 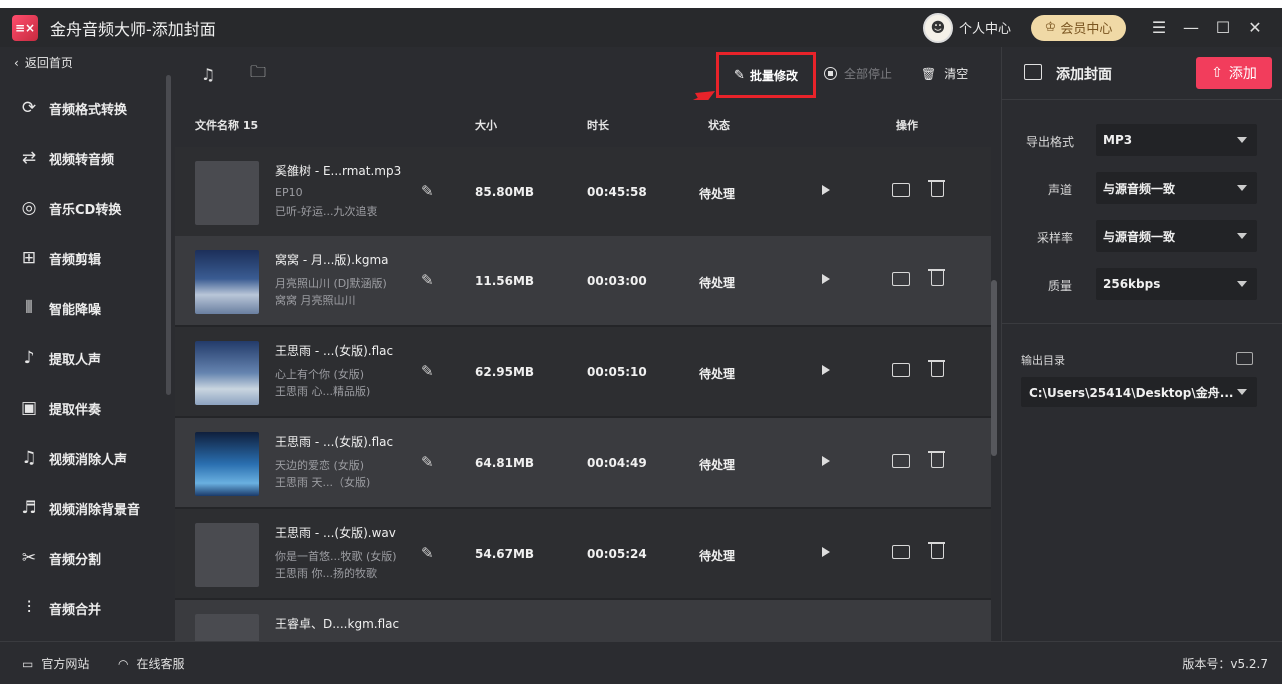 What do you see at coordinates (258, 73) in the screenshot?
I see `add-folder-icon: 🗀` at bounding box center [258, 73].